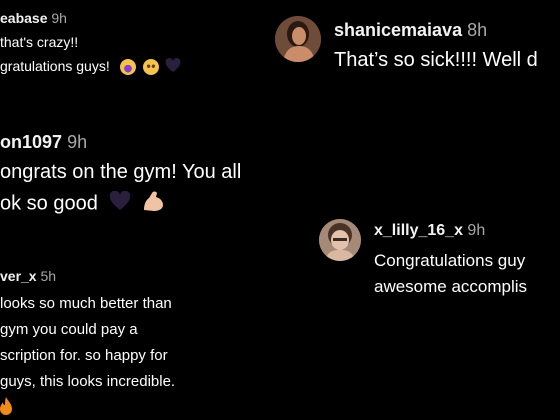  I want to click on comment-text-line: guys, this looks incredible., so click(88, 381).